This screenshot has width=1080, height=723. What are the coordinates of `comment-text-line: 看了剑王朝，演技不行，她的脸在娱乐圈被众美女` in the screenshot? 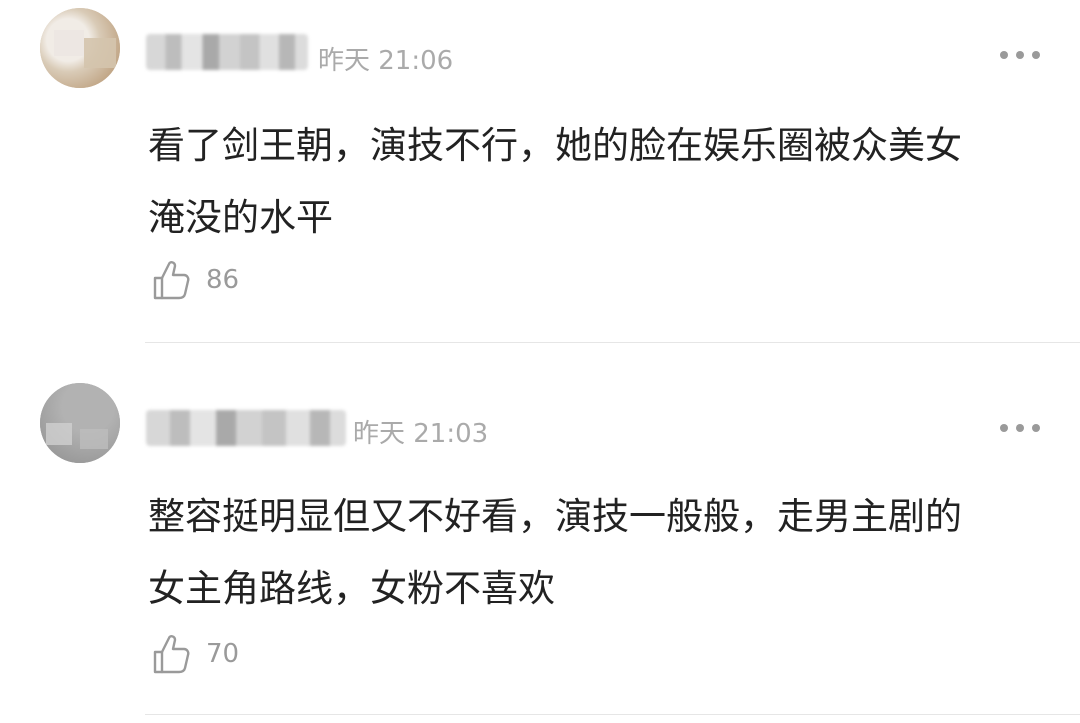 It's located at (555, 145).